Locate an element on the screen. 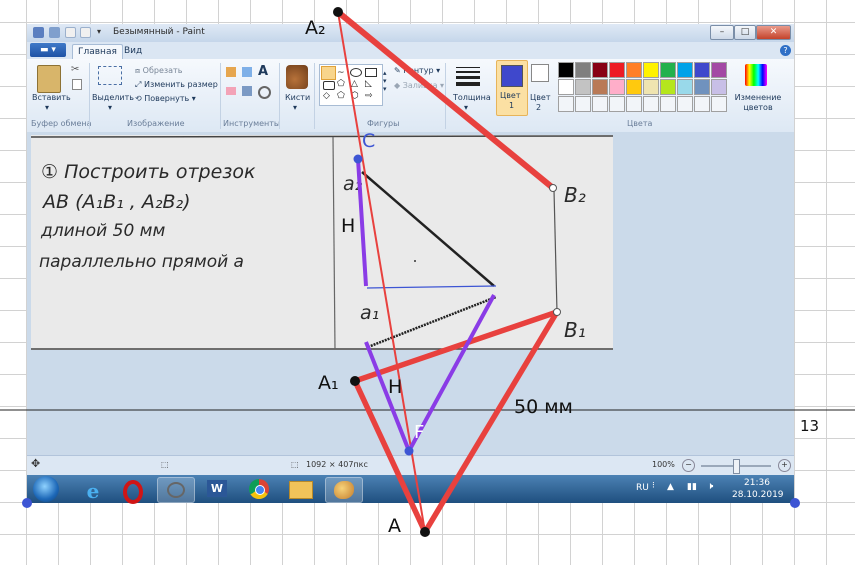  copy-icon is located at coordinates (77, 84).